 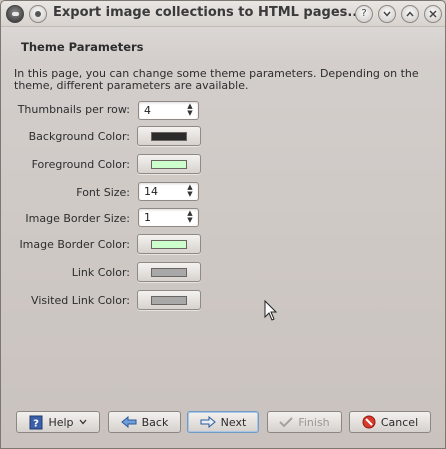 What do you see at coordinates (61, 422) in the screenshot?
I see `help-button-label: Help` at bounding box center [61, 422].